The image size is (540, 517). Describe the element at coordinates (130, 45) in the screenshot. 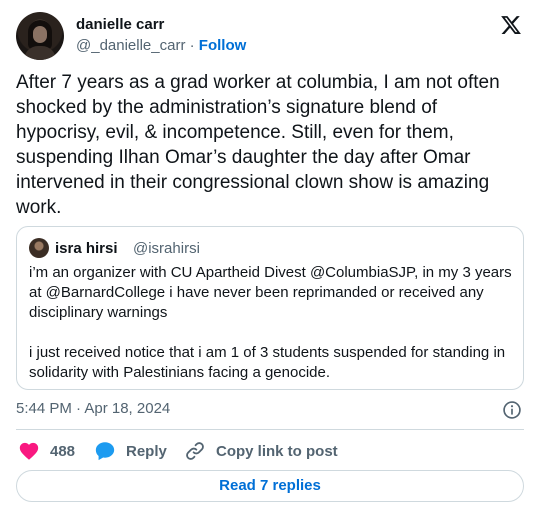

I see `author-handle: @_danielle_carr` at that location.